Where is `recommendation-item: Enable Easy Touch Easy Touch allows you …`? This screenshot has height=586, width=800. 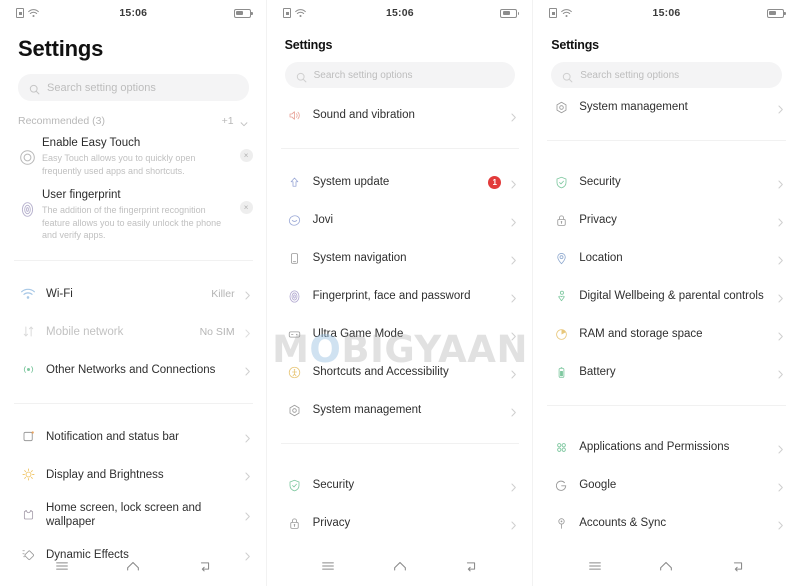 recommendation-item: Enable Easy Touch Easy Touch allows you … is located at coordinates (133, 155).